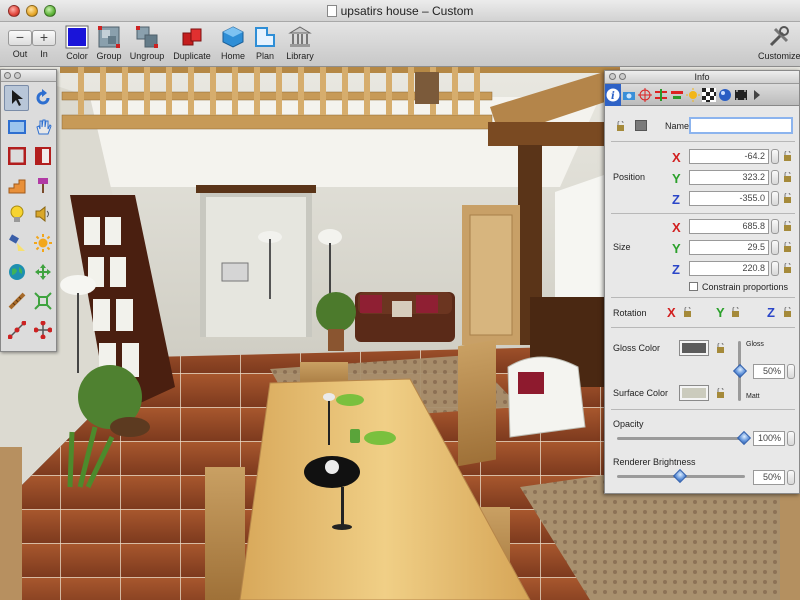  Describe the element at coordinates (694, 393) in the screenshot. I see `surface-color-swatch` at that location.